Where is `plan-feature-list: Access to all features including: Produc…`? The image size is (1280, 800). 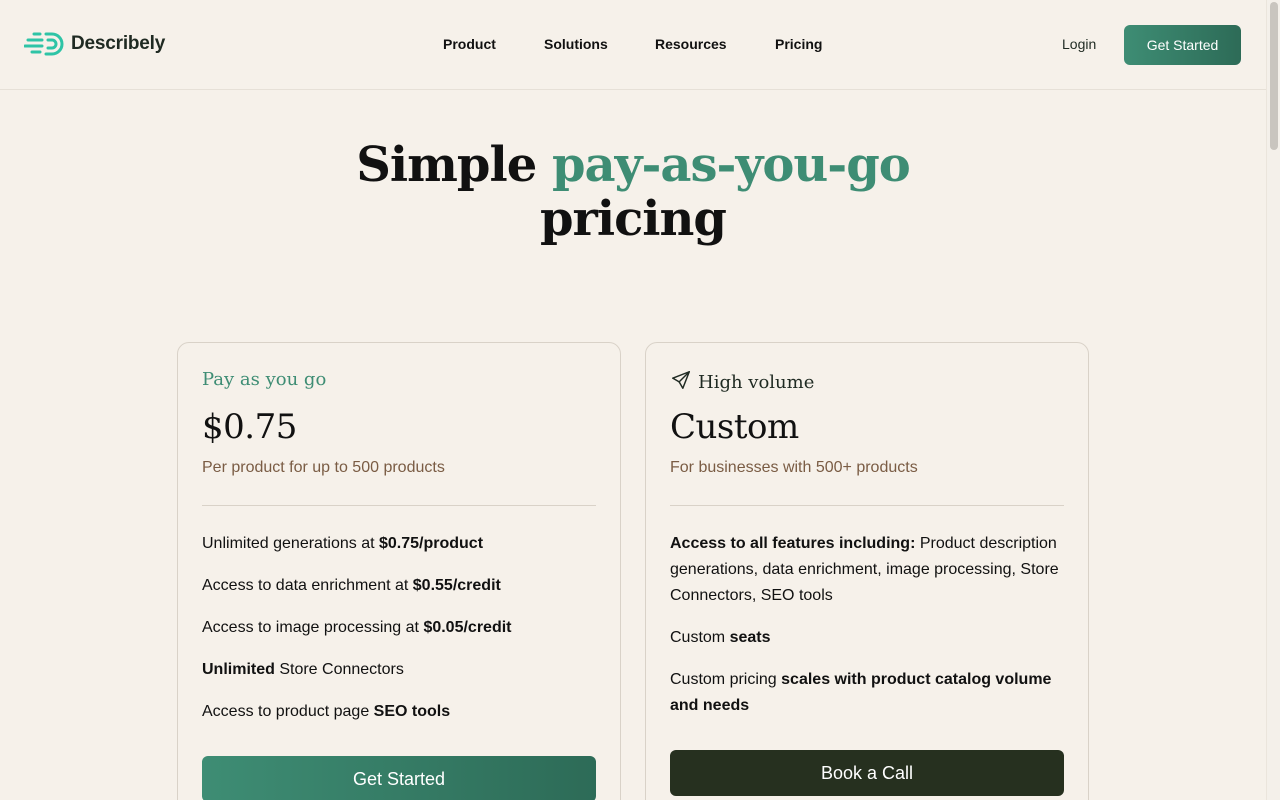
plan-feature-list: Access to all features including: Produc… is located at coordinates (867, 633).